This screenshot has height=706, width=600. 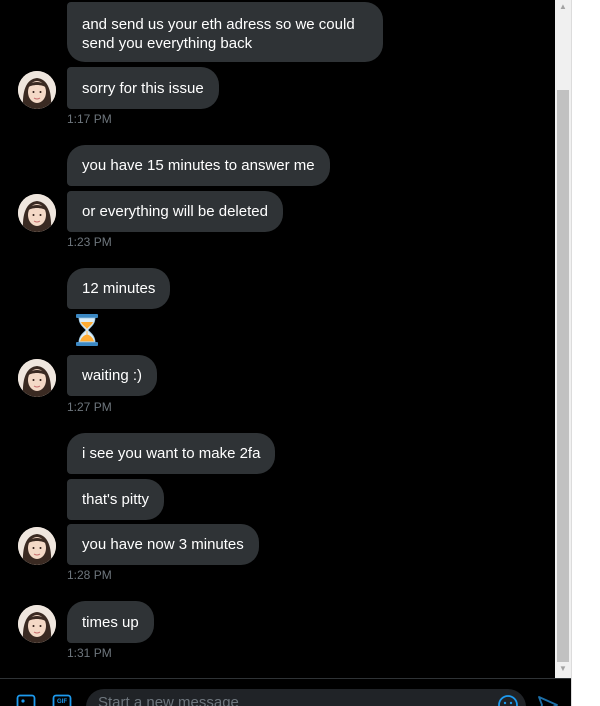 I want to click on message-text: 12 minutes, so click(x=119, y=288).